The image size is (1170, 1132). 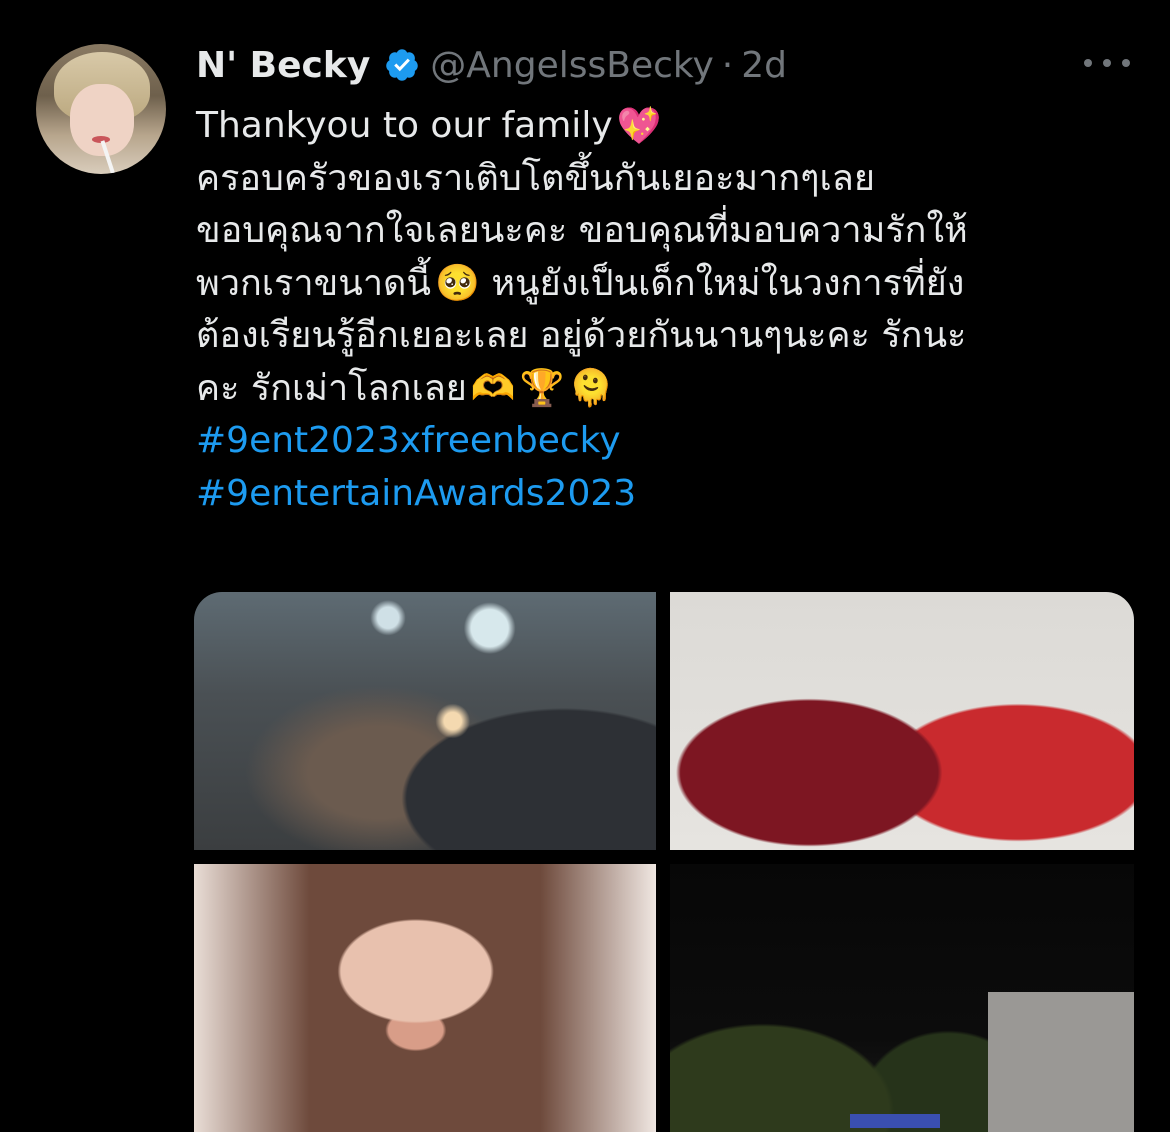 What do you see at coordinates (764, 65) in the screenshot?
I see `tweet-time: 2d` at bounding box center [764, 65].